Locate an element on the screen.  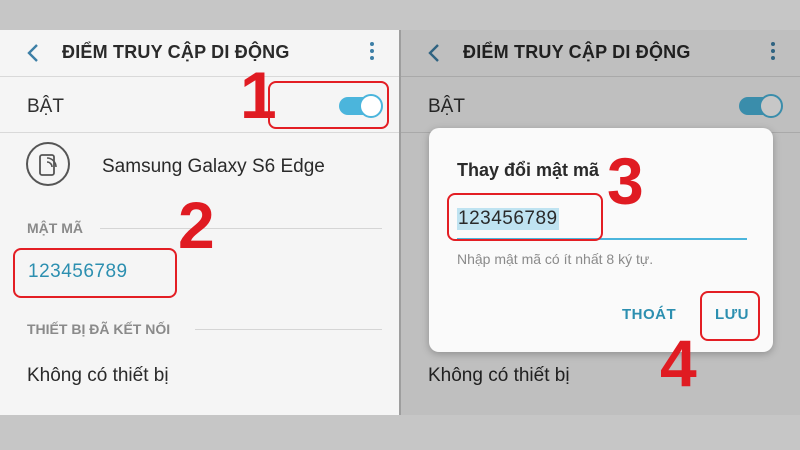
more-vertical-icon is located at coordinates (372, 53).